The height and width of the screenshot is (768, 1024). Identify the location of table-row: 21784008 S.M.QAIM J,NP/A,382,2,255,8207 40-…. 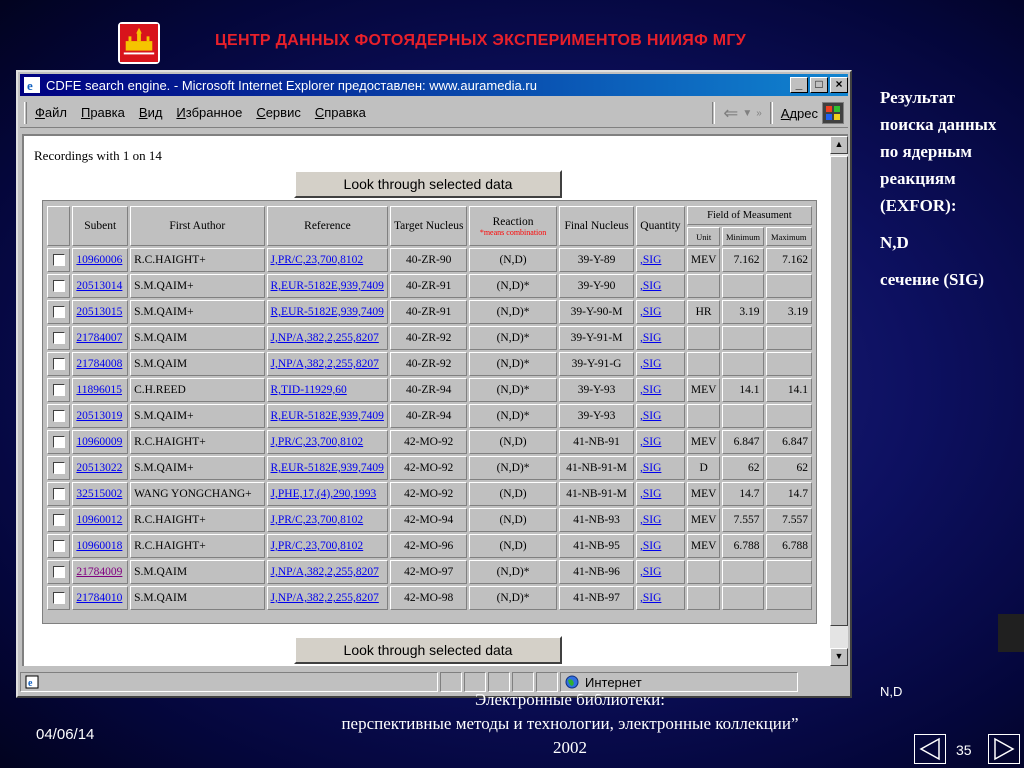
(429, 364).